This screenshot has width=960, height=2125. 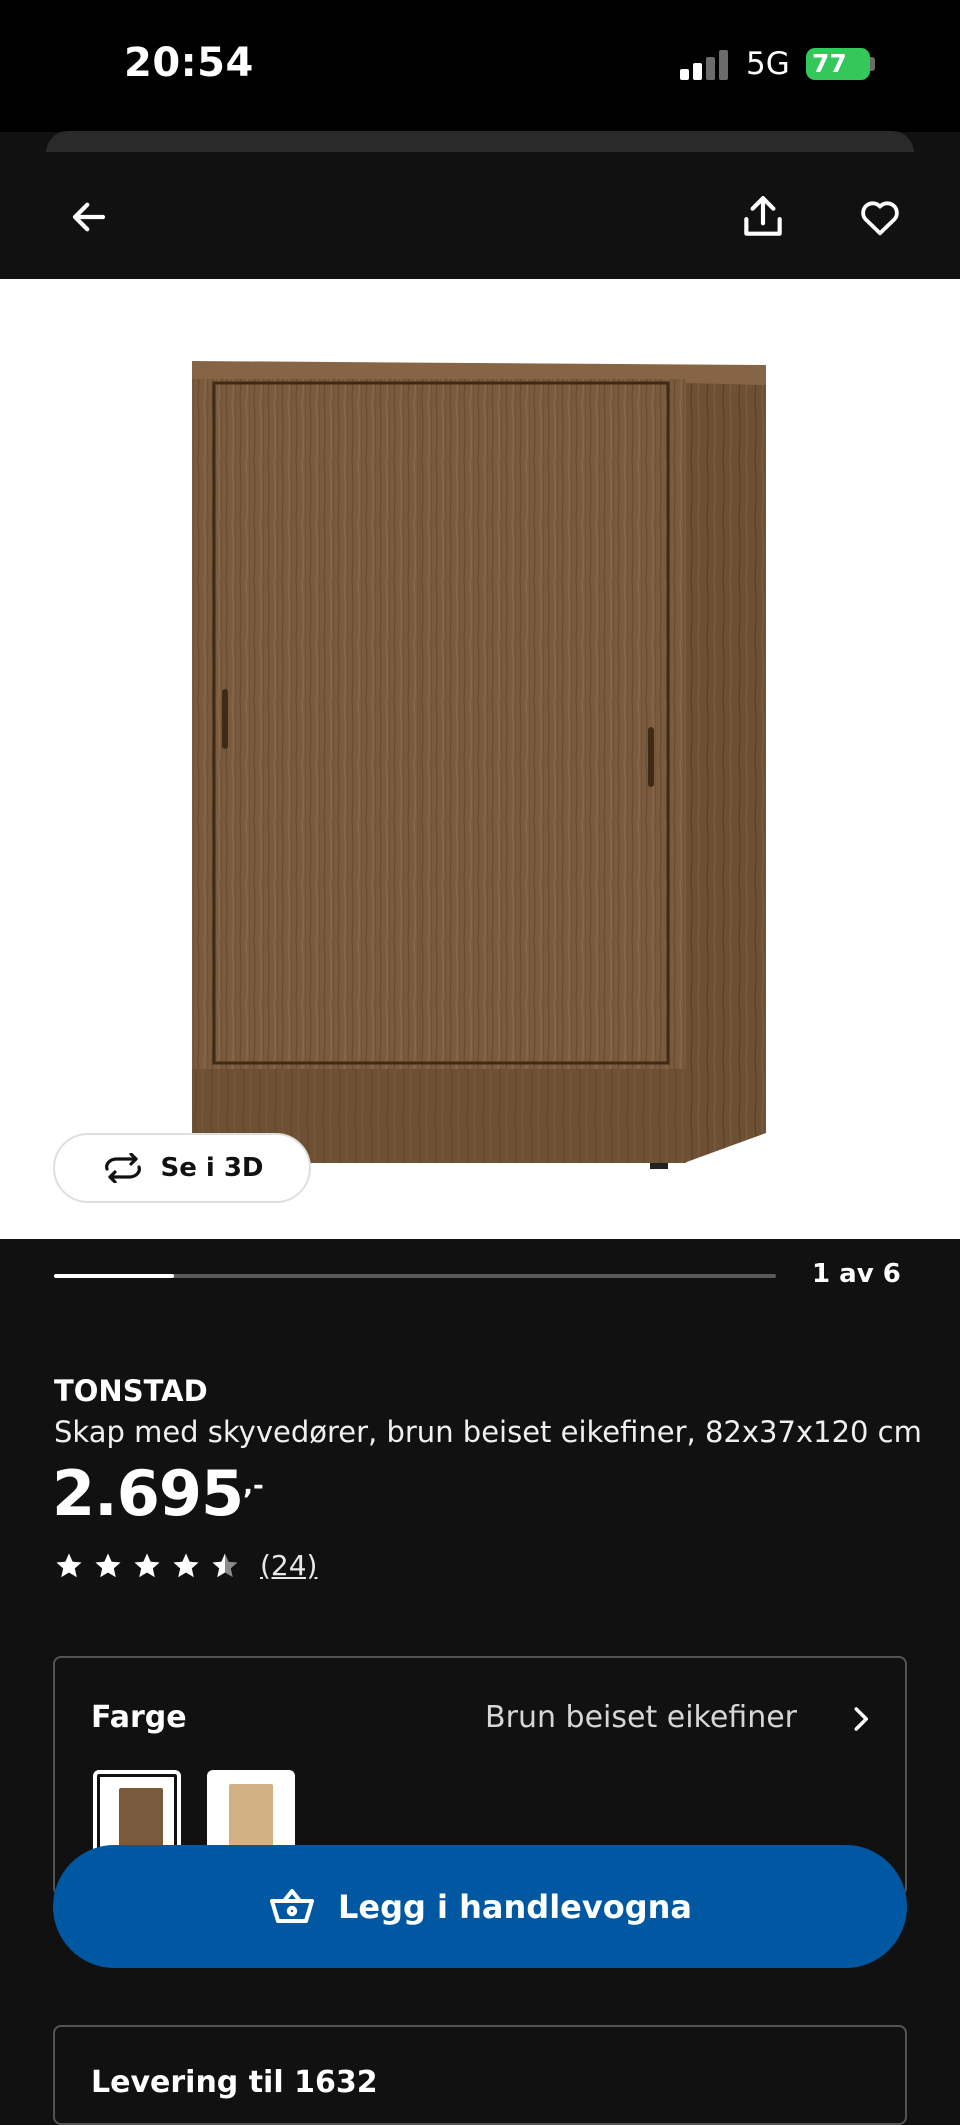 I want to click on network-type: 5G, so click(x=768, y=64).